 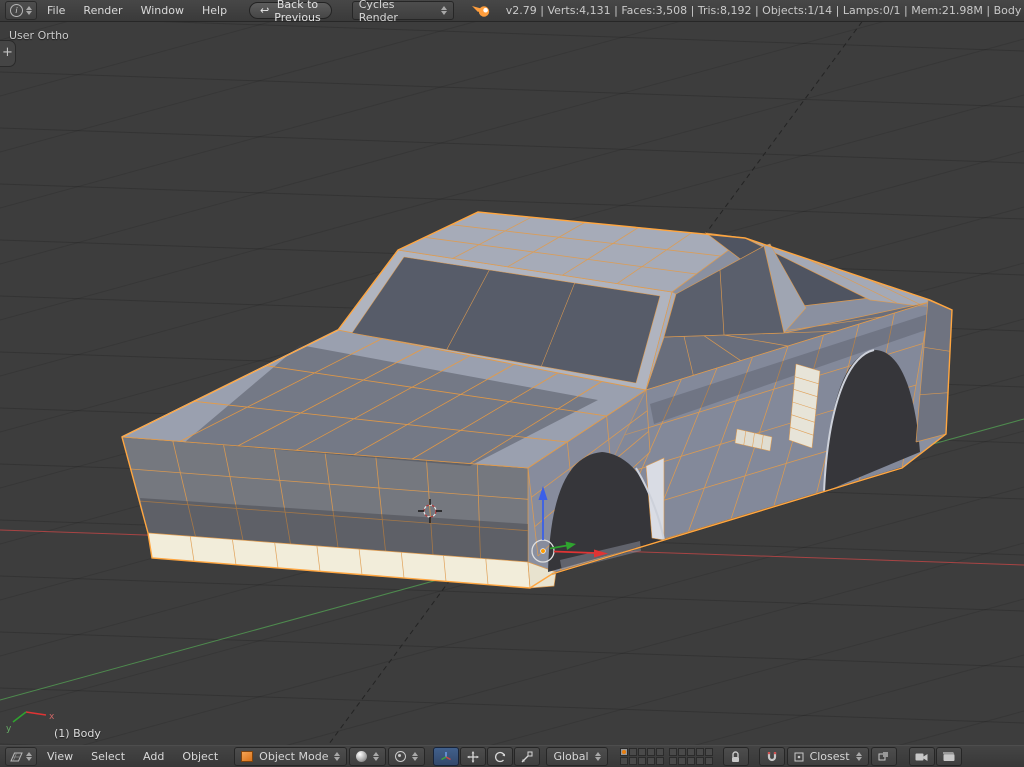 What do you see at coordinates (102, 10) in the screenshot?
I see `menu-render: Render` at bounding box center [102, 10].